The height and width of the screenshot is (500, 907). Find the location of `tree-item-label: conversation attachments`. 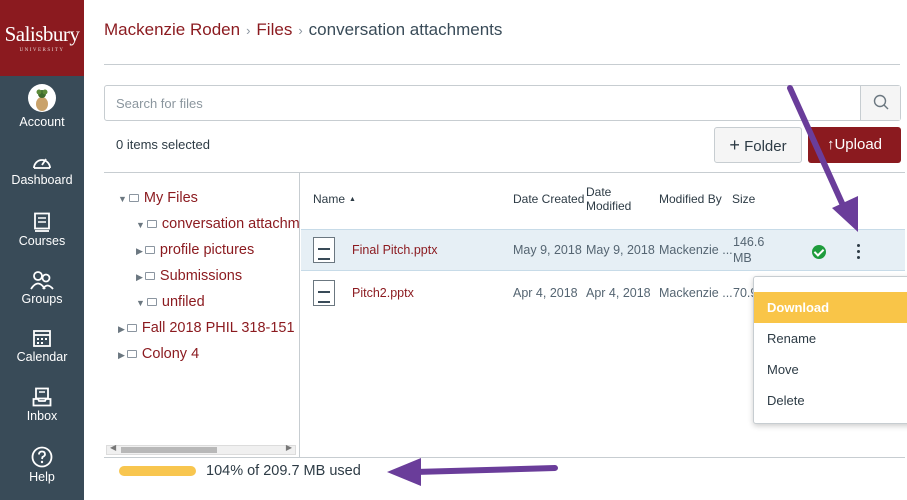

tree-item-label: conversation attachments is located at coordinates (230, 224).